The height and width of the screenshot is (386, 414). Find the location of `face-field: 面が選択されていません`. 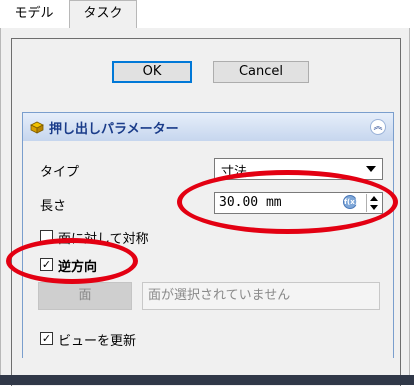

face-field: 面が選択されていません is located at coordinates (261, 296).